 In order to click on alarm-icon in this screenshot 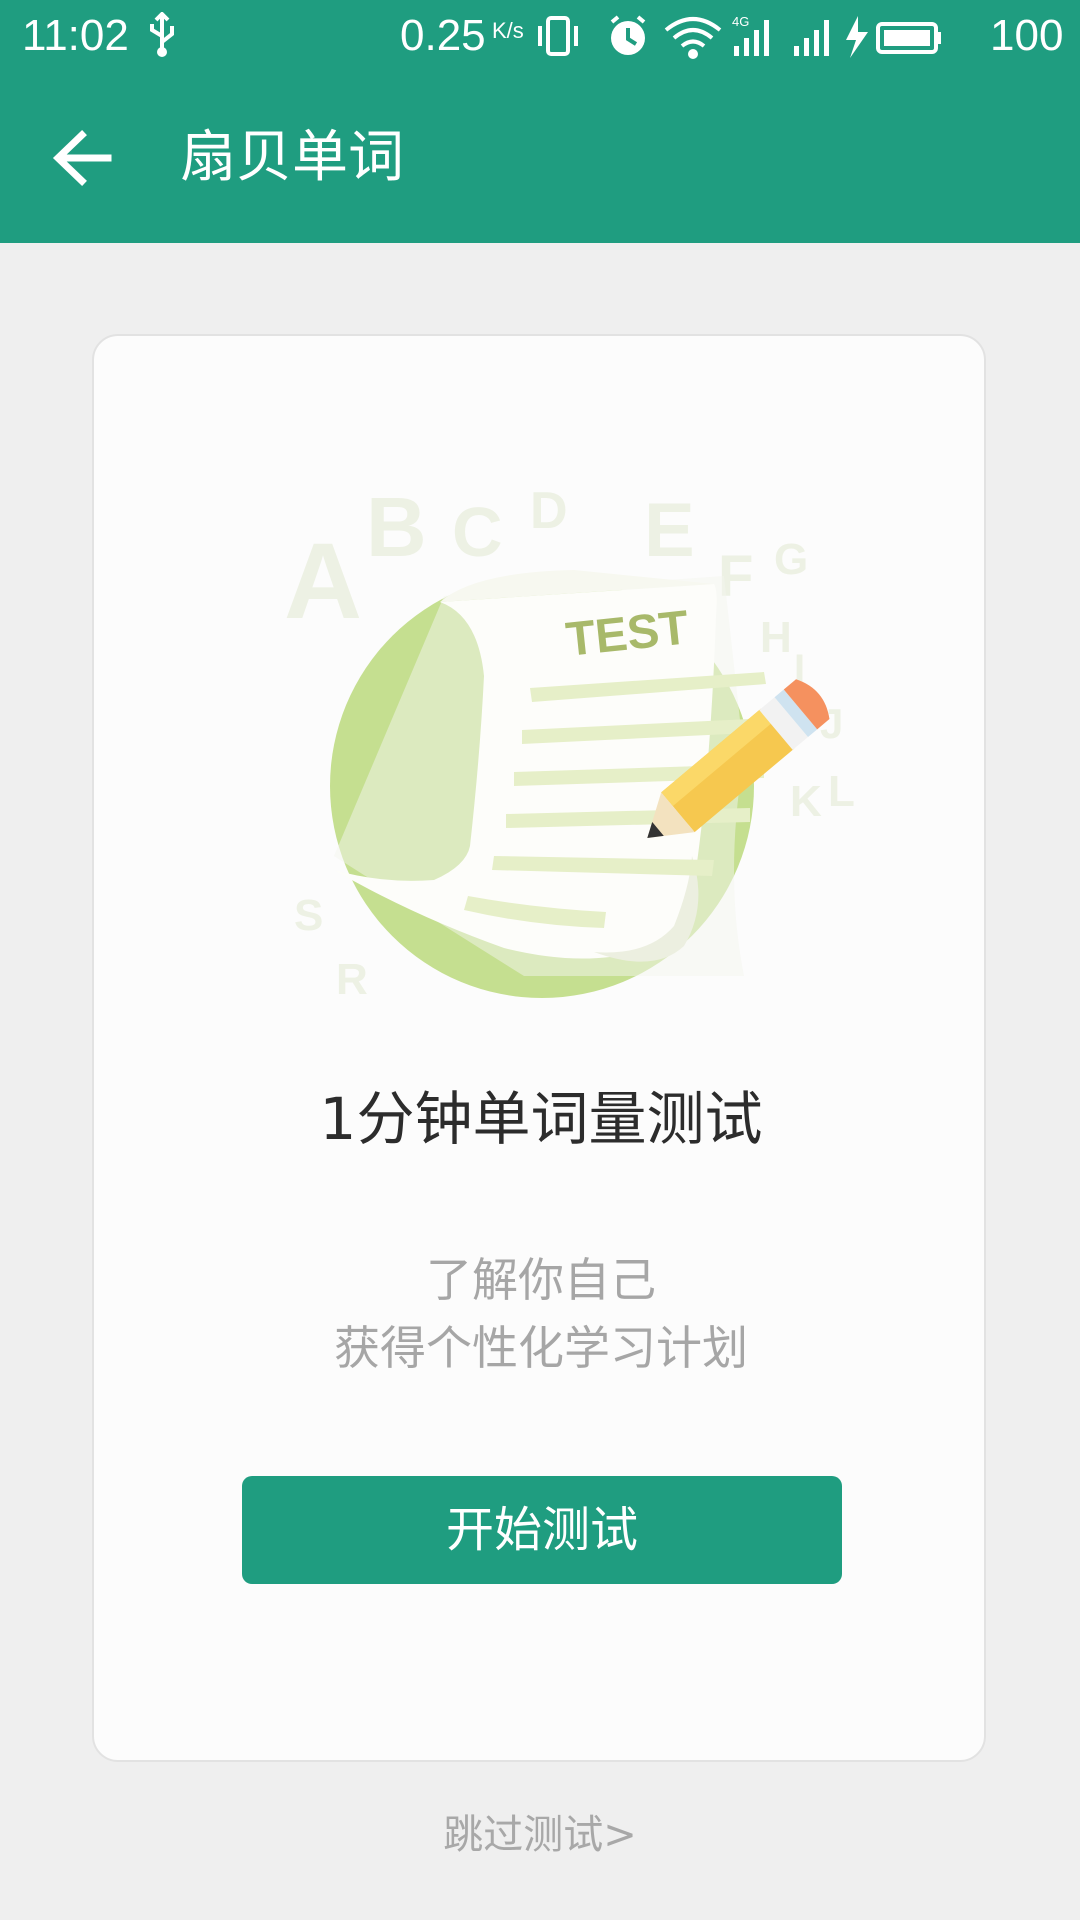, I will do `click(628, 35)`.